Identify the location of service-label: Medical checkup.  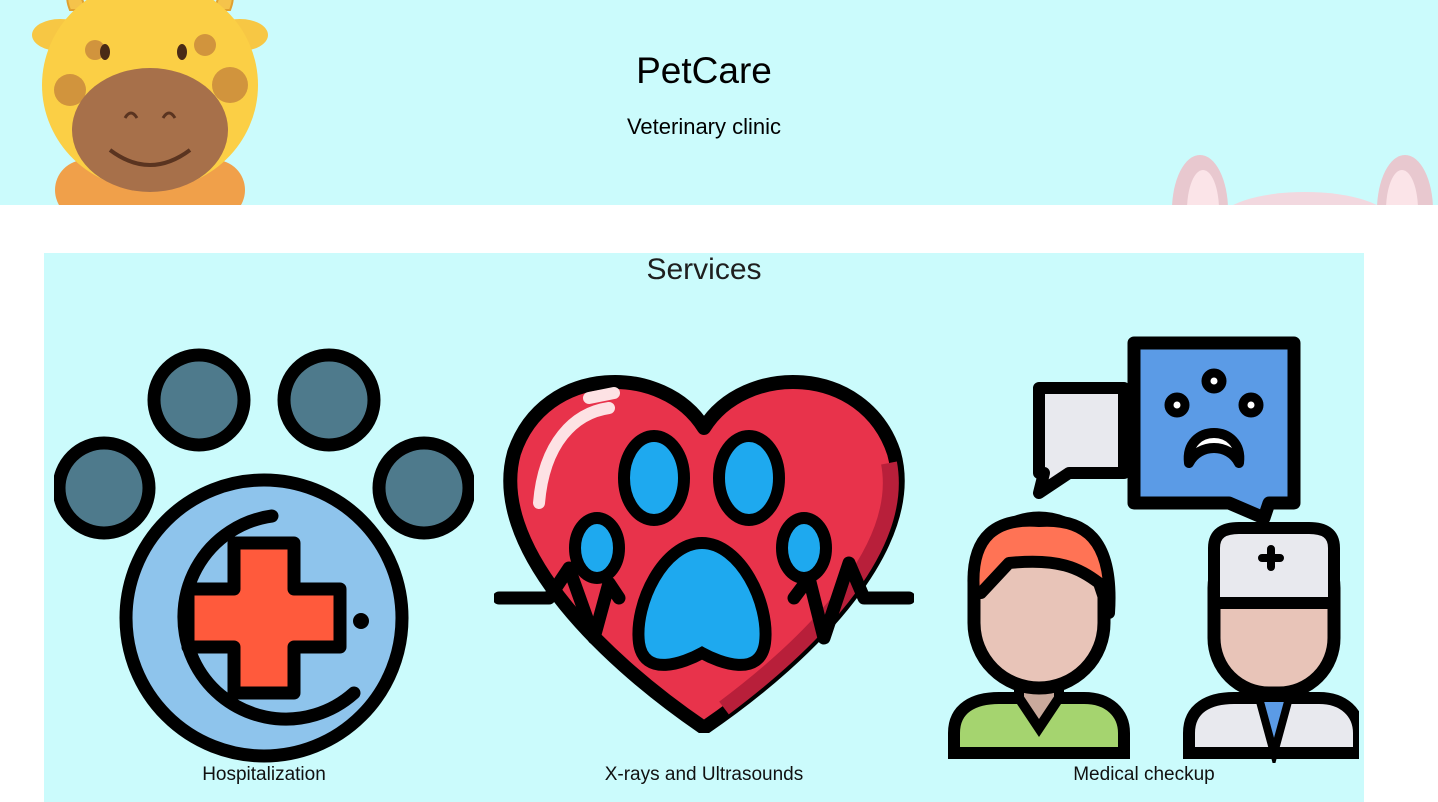
(1144, 774).